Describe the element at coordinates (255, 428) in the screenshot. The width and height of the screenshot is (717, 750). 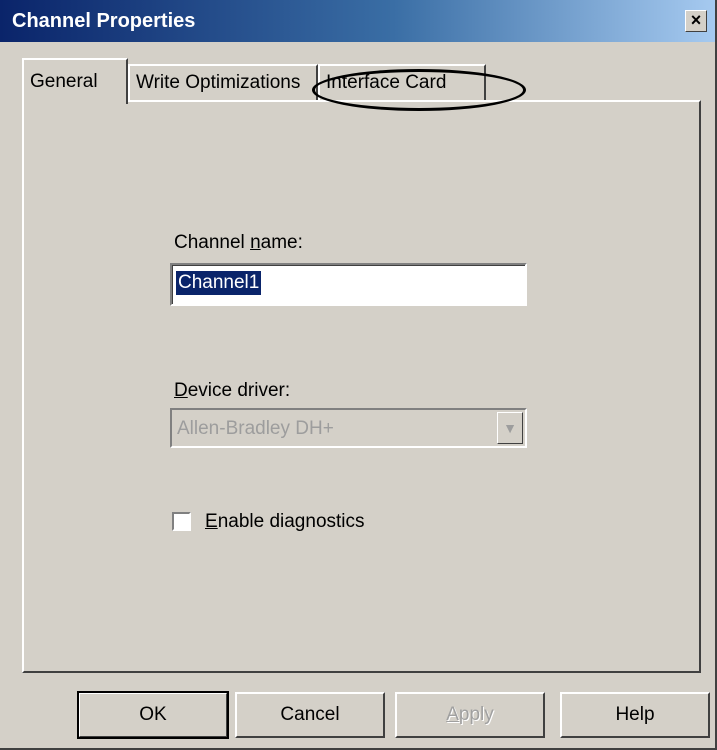
I see `device-driver-value: Allen-Bradley DH+` at that location.